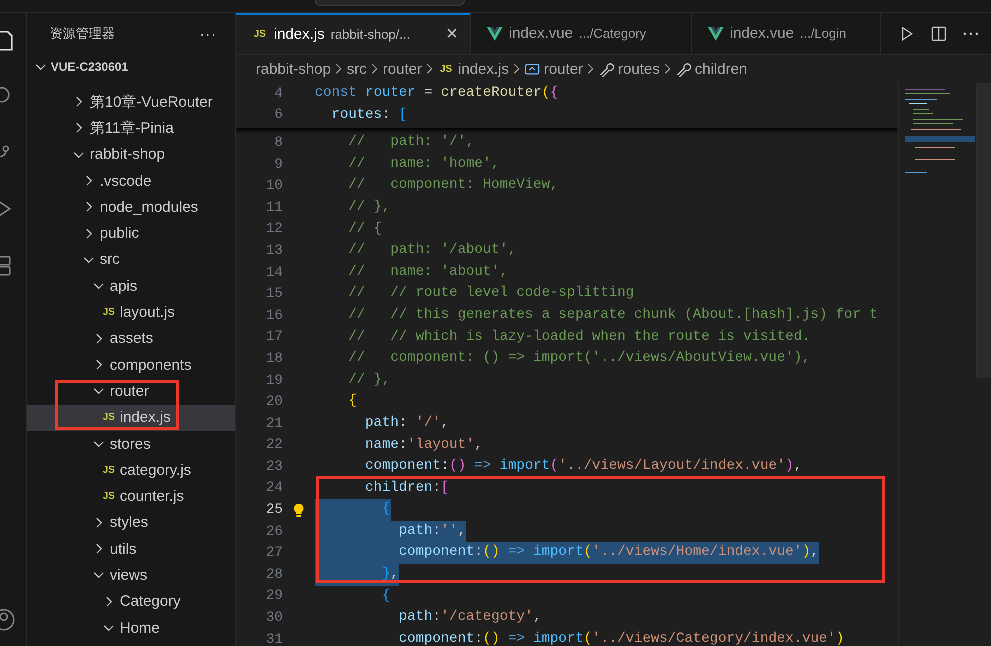  What do you see at coordinates (278, 94) in the screenshot?
I see `line-number: 4` at bounding box center [278, 94].